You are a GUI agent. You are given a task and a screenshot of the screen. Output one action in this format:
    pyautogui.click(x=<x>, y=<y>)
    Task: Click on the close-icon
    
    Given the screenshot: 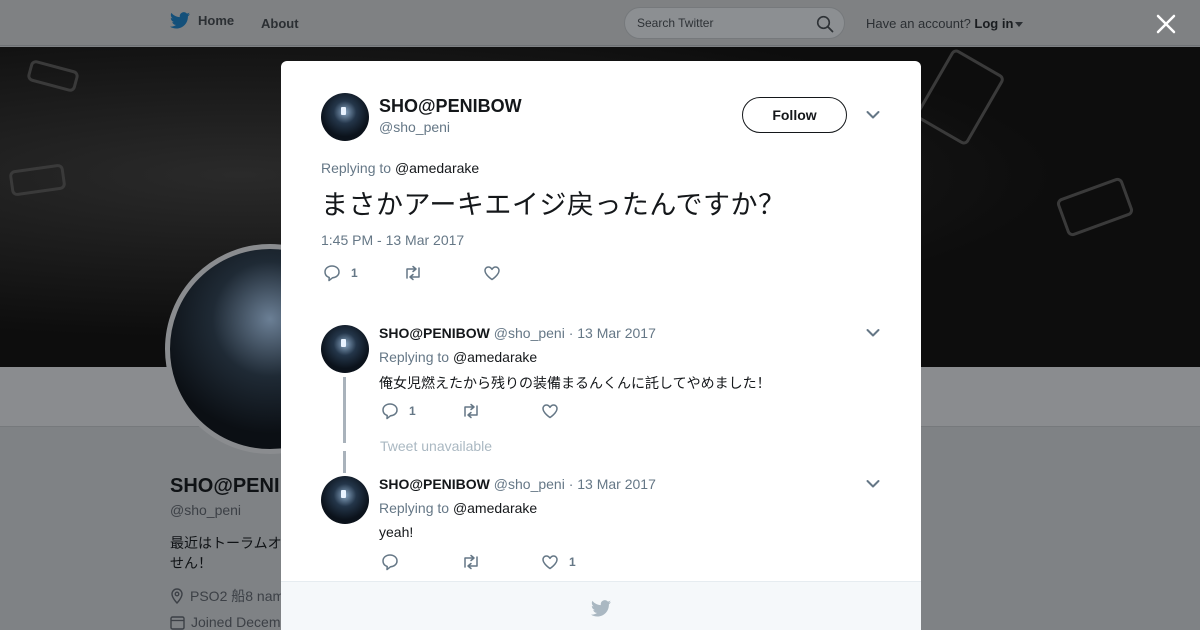 What is the action you would take?
    pyautogui.click(x=1166, y=24)
    